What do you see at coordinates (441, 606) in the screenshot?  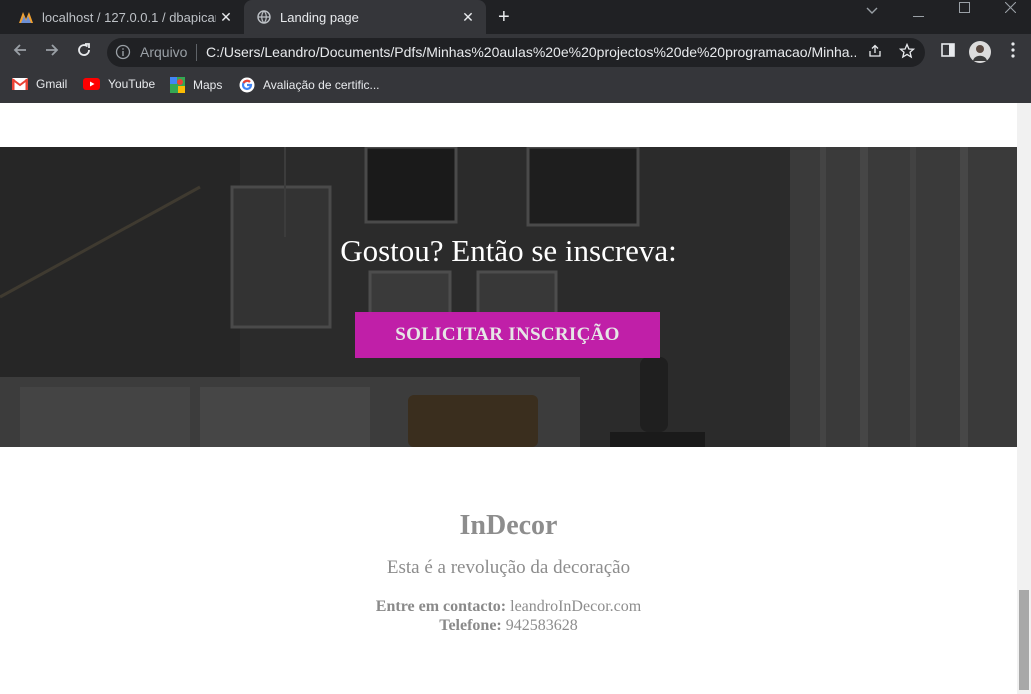 I see `contact-label: Entre em contacto:` at bounding box center [441, 606].